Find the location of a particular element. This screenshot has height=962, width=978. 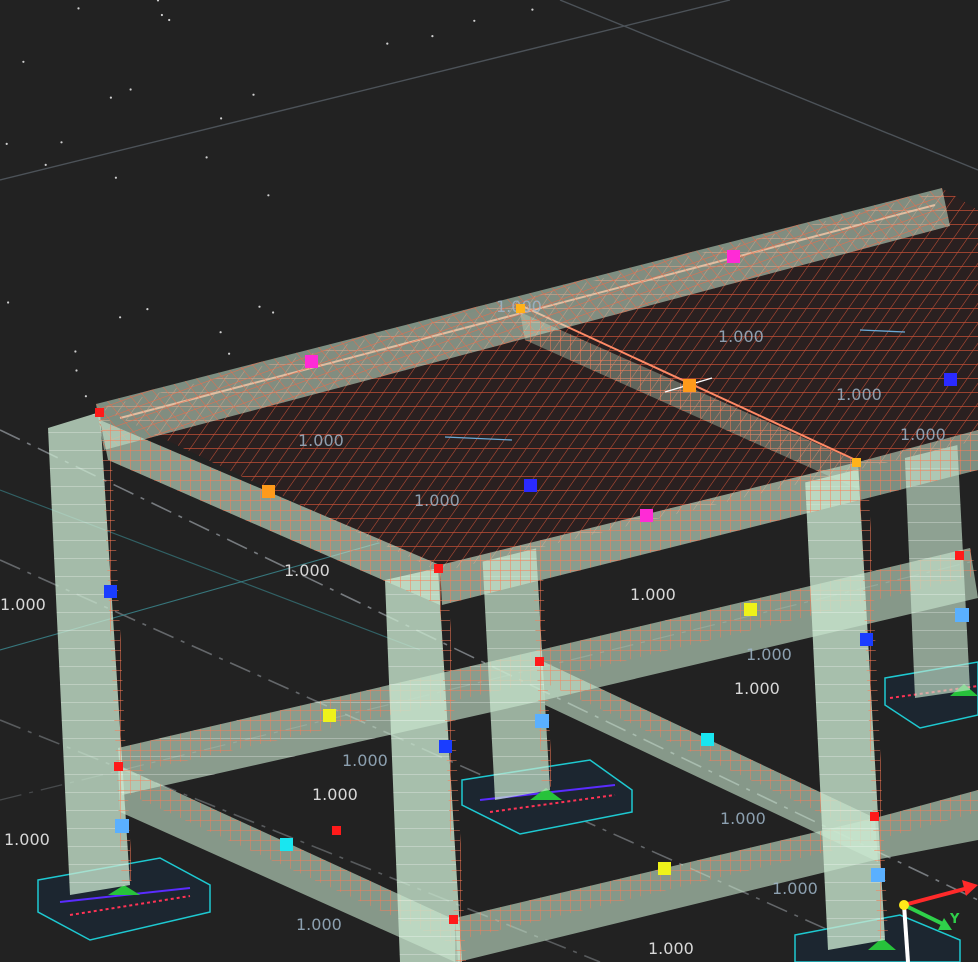

x-axis-arrow is located at coordinates (936, 896).